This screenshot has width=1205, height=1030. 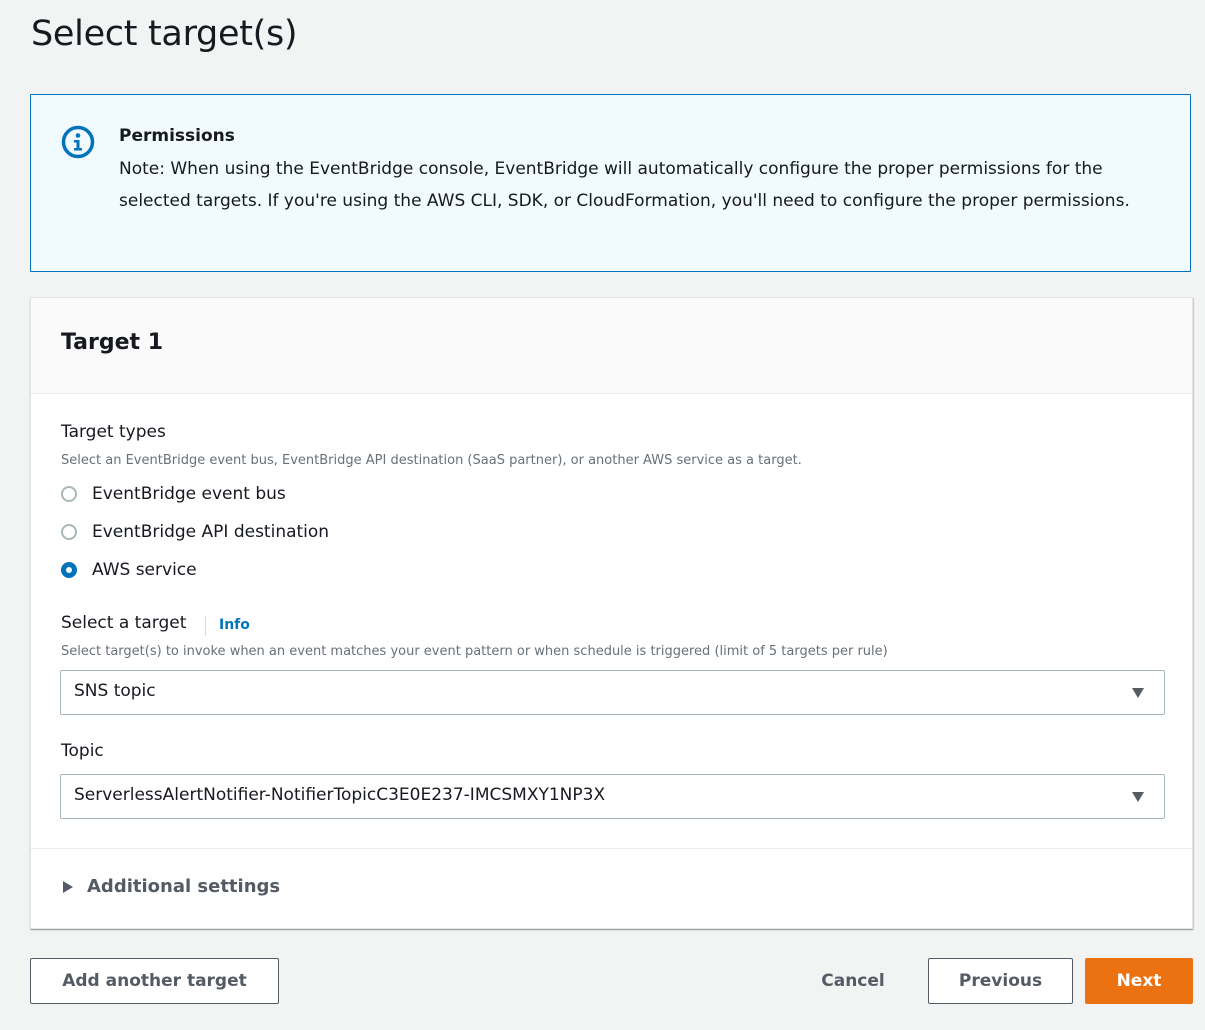 What do you see at coordinates (68, 886) in the screenshot?
I see `caret-right-icon` at bounding box center [68, 886].